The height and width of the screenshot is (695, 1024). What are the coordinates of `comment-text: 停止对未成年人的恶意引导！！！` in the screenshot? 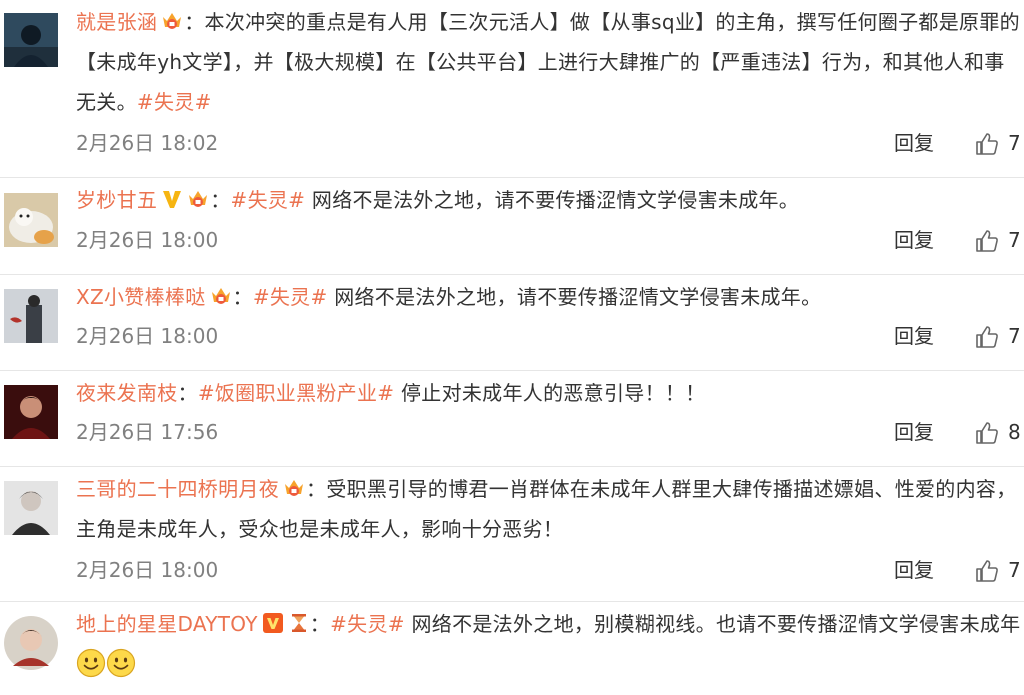 It's located at (550, 393).